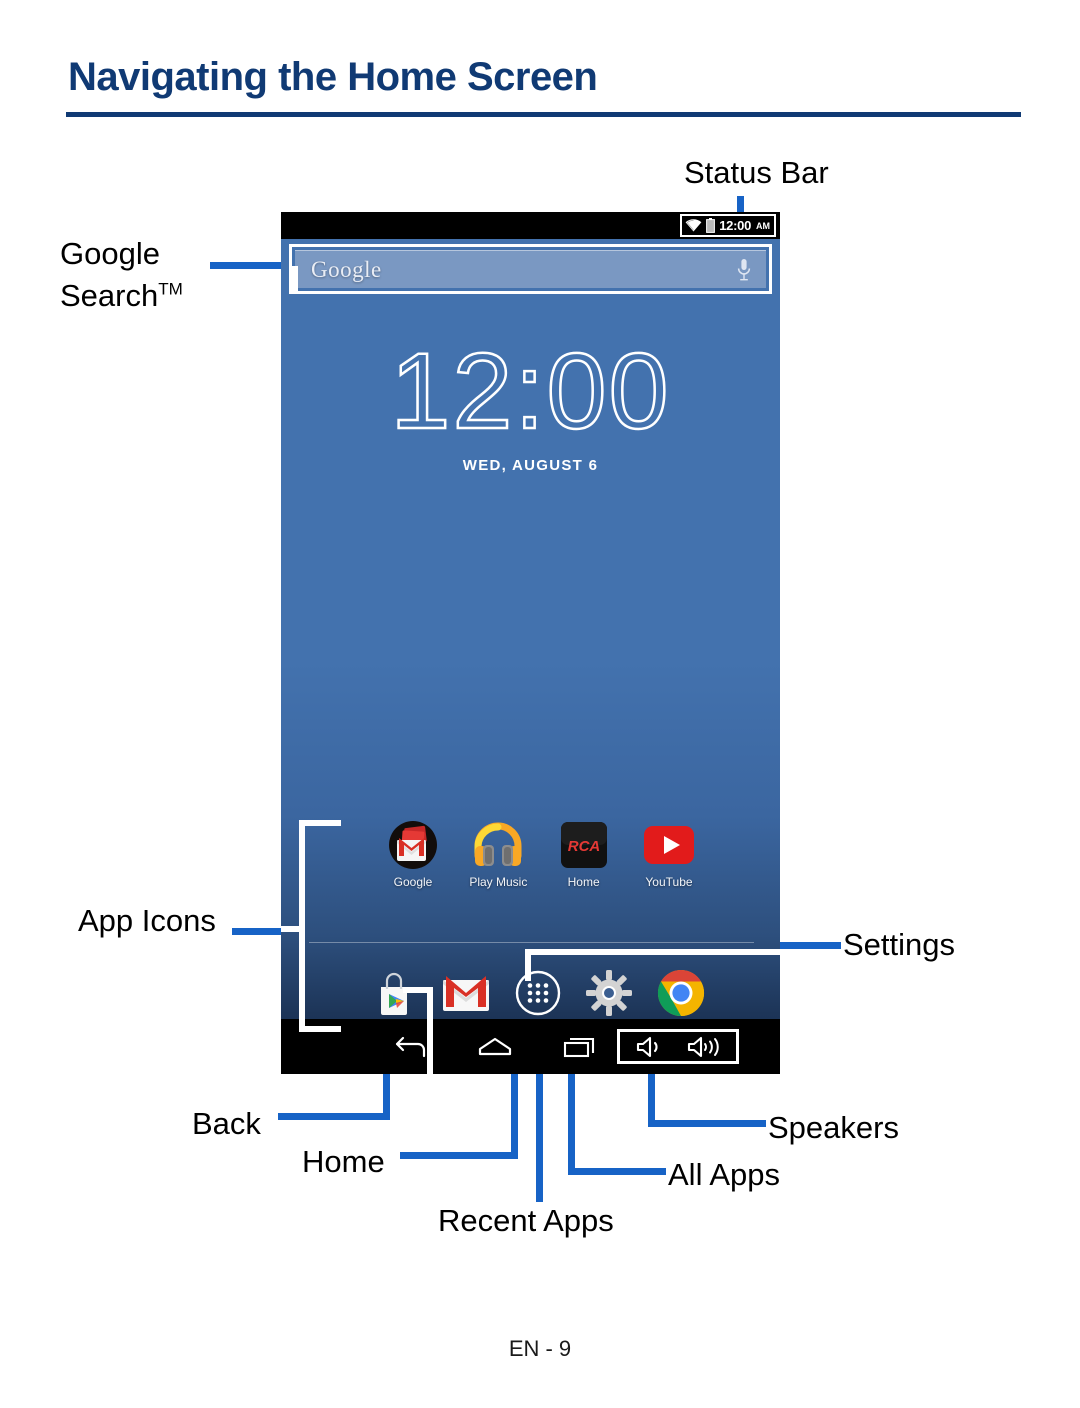 Image resolution: width=1080 pixels, height=1408 pixels. What do you see at coordinates (703, 1046) in the screenshot?
I see `speaker-high-icon` at bounding box center [703, 1046].